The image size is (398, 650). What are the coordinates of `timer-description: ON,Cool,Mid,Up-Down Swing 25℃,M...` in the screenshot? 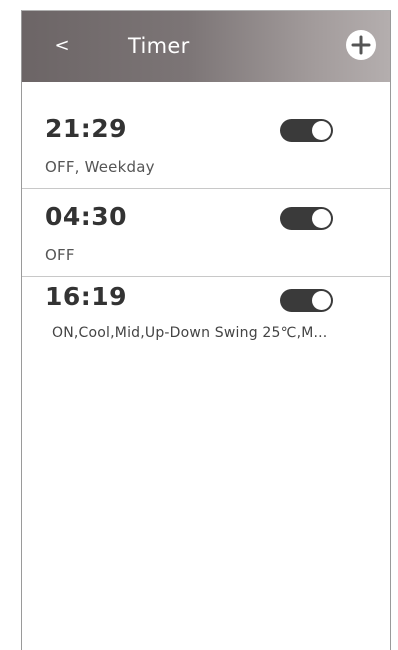 It's located at (190, 333).